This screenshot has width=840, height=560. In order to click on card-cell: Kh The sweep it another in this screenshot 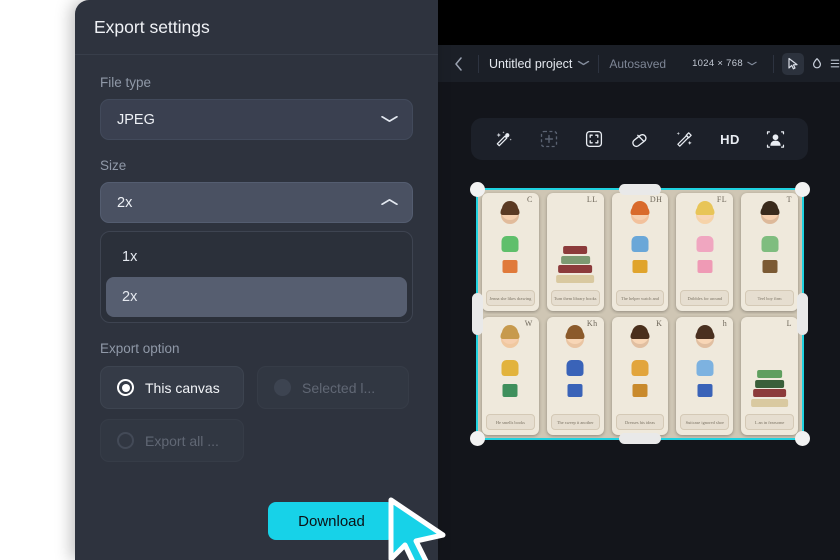, I will do `click(575, 376)`.